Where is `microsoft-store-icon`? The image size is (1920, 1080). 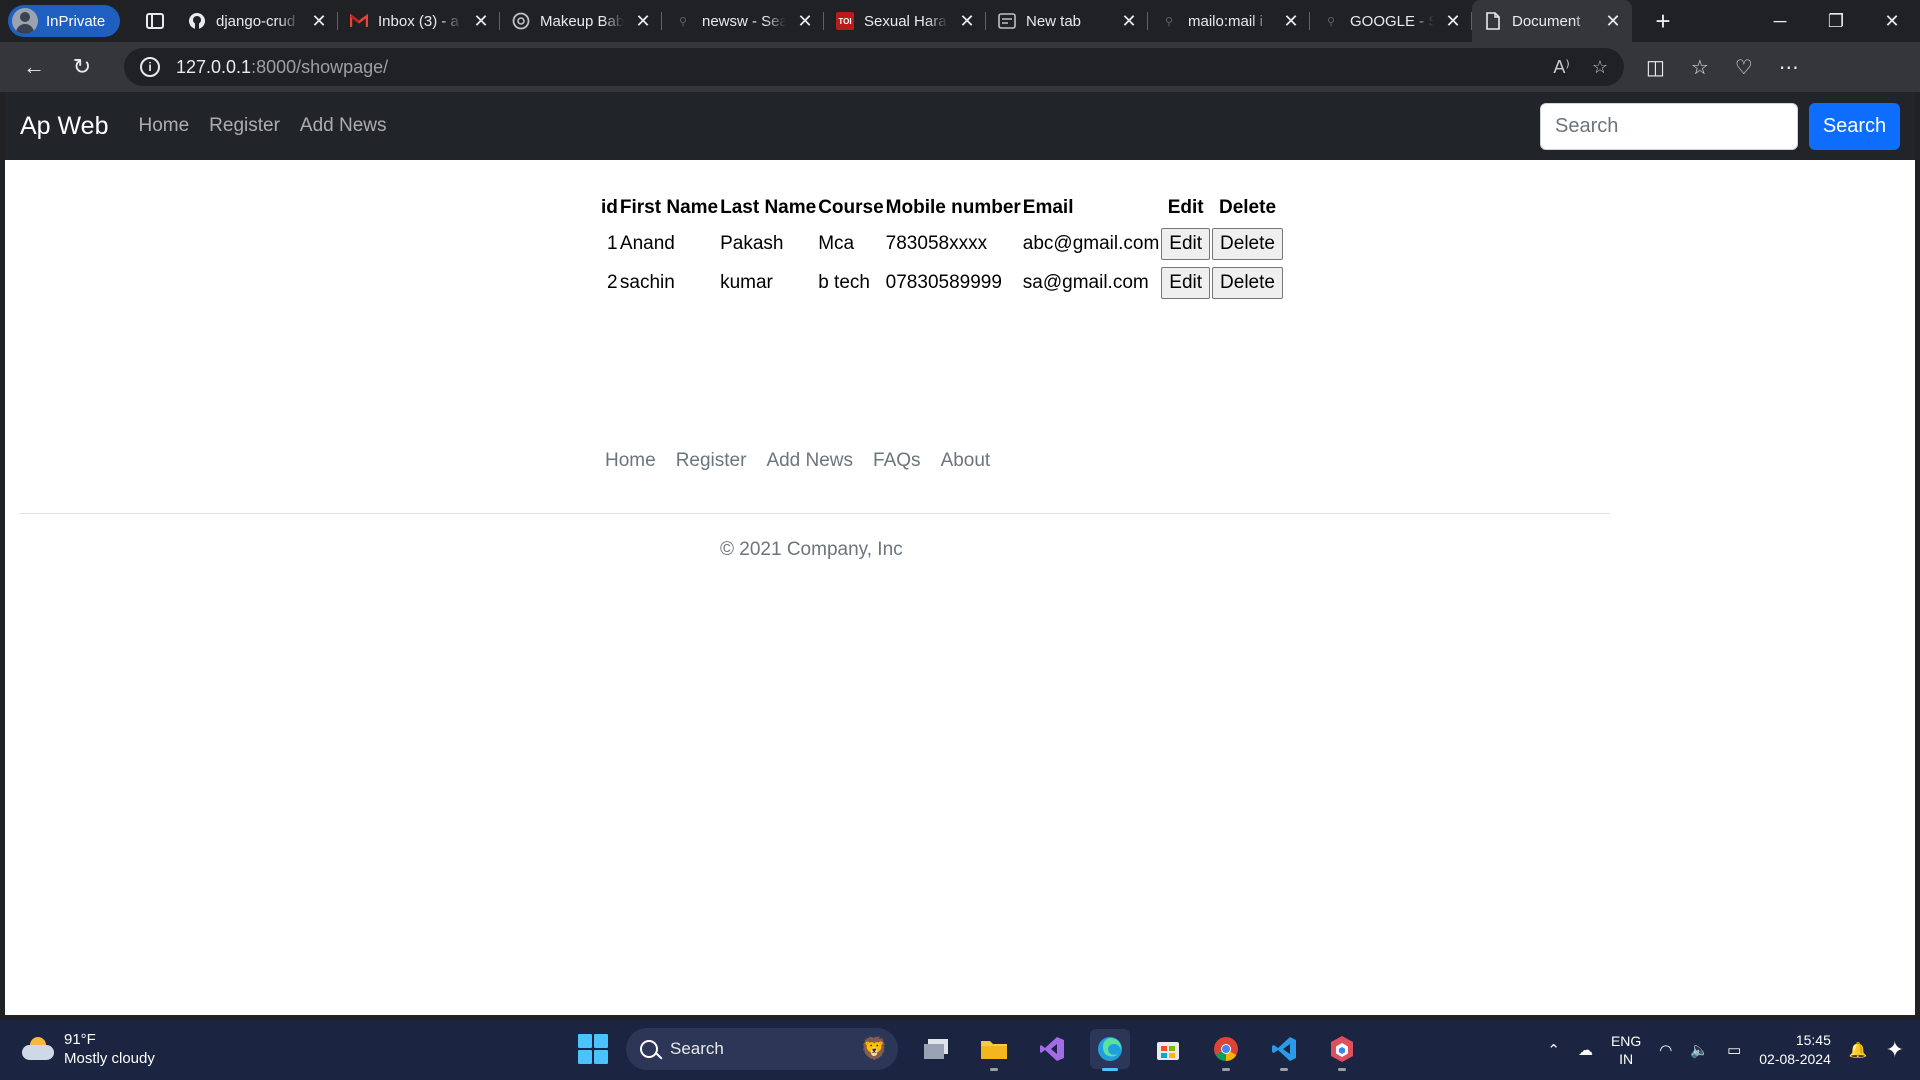
microsoft-store-icon is located at coordinates (1168, 1049).